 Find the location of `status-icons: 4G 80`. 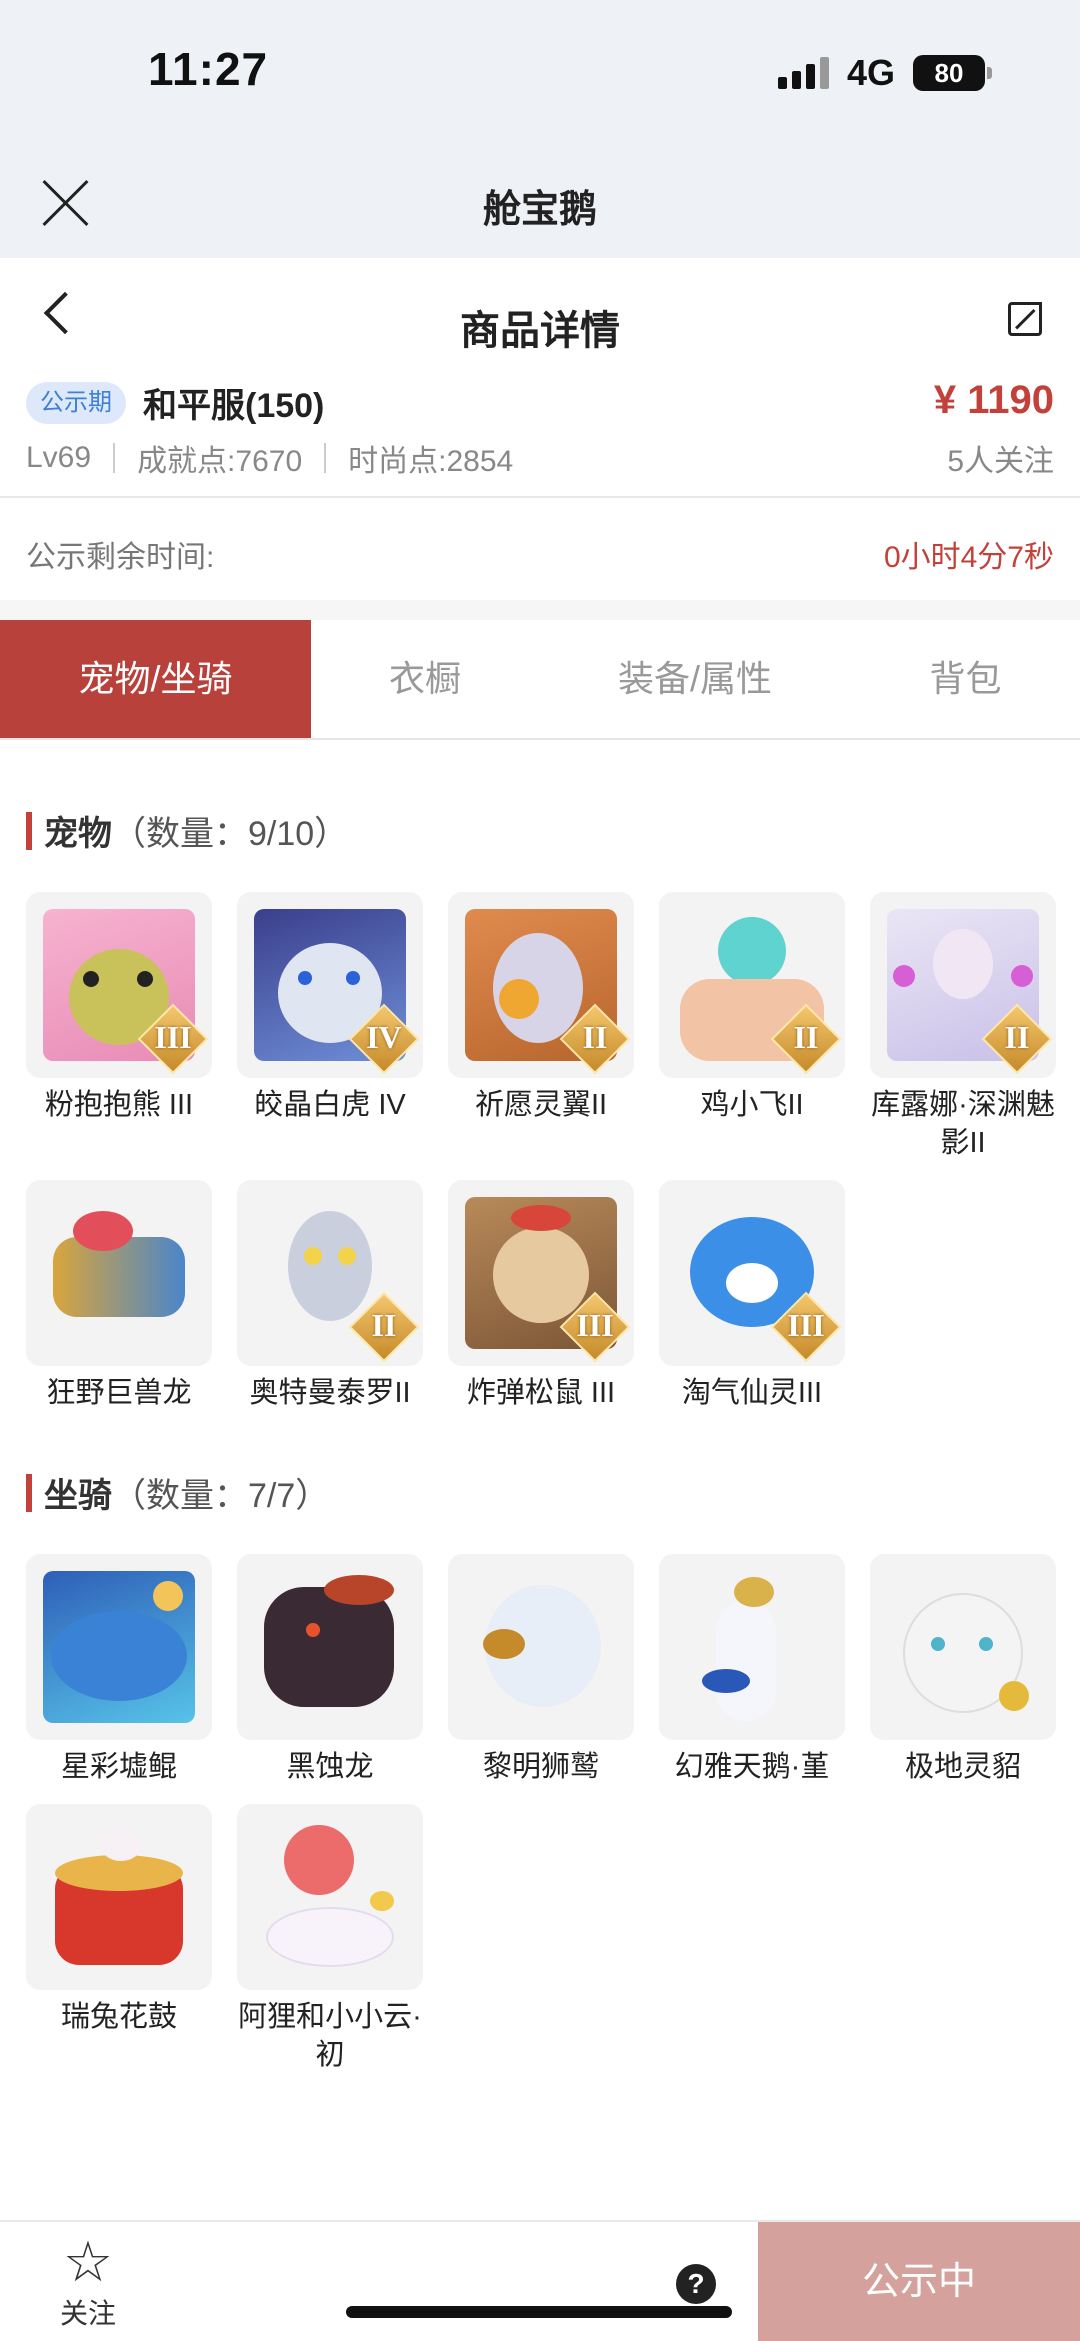

status-icons: 4G 80 is located at coordinates (884, 73).